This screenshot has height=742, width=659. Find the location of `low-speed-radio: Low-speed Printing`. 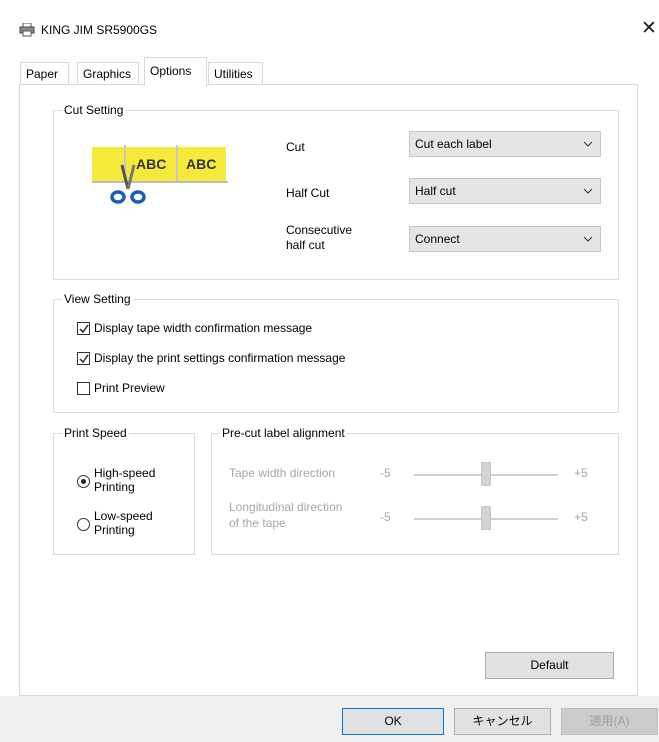

low-speed-radio: Low-speed Printing is located at coordinates (132, 526).